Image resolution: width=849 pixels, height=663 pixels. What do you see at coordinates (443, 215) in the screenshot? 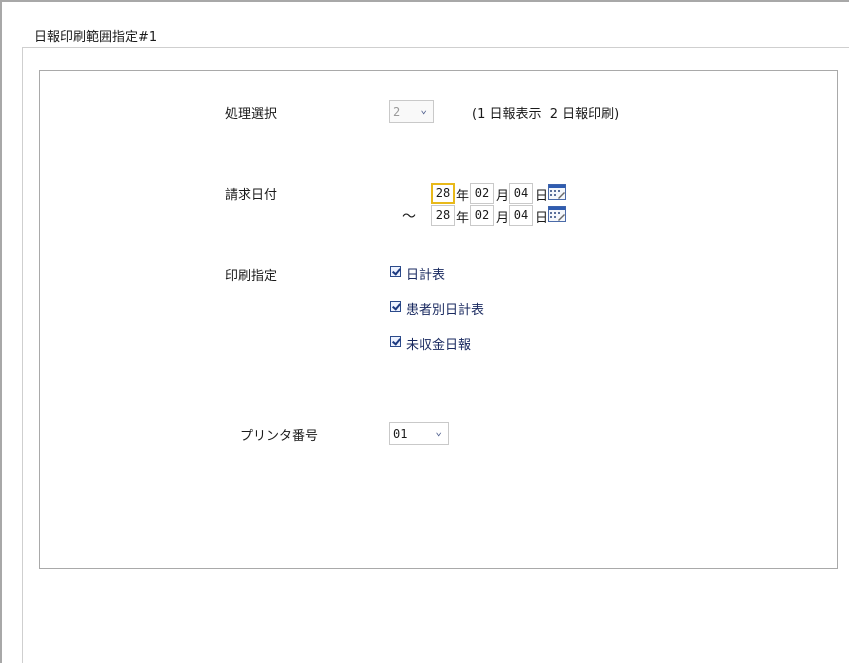
I see `to-year-input: 28` at bounding box center [443, 215].